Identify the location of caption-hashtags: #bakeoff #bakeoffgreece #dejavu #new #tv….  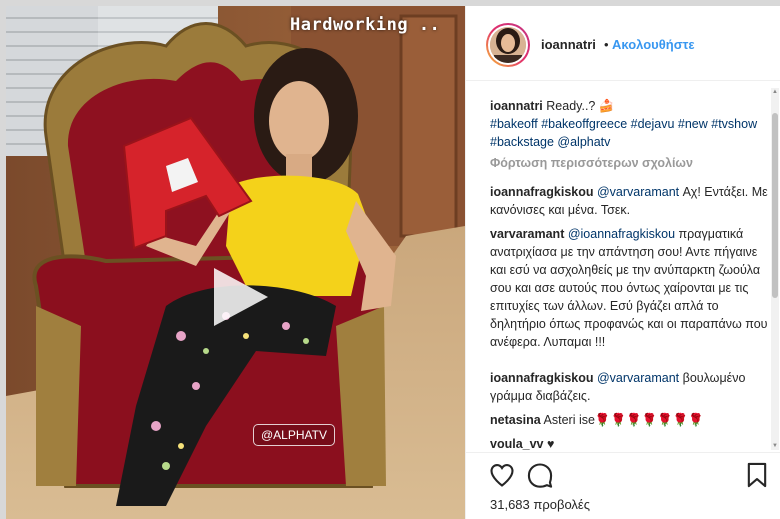
(623, 133).